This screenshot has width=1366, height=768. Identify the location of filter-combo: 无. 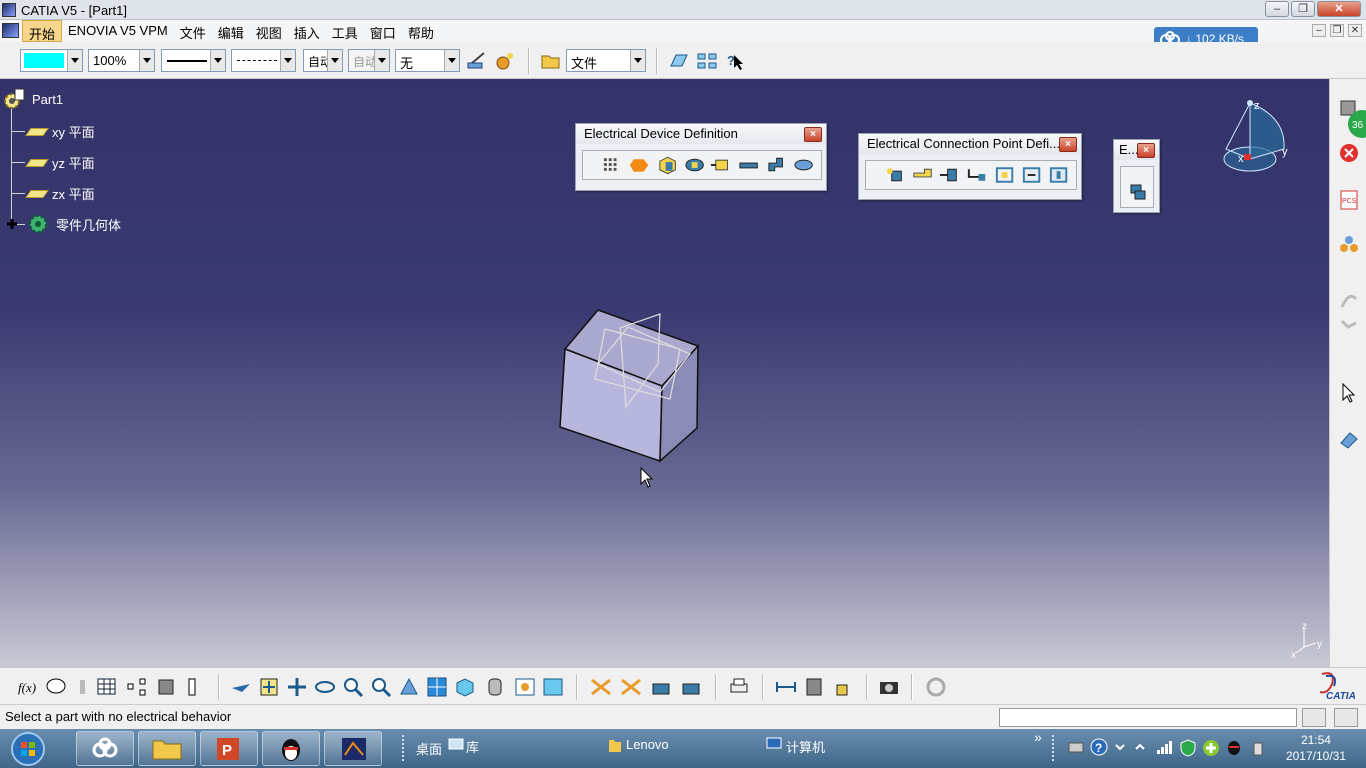
(427, 60).